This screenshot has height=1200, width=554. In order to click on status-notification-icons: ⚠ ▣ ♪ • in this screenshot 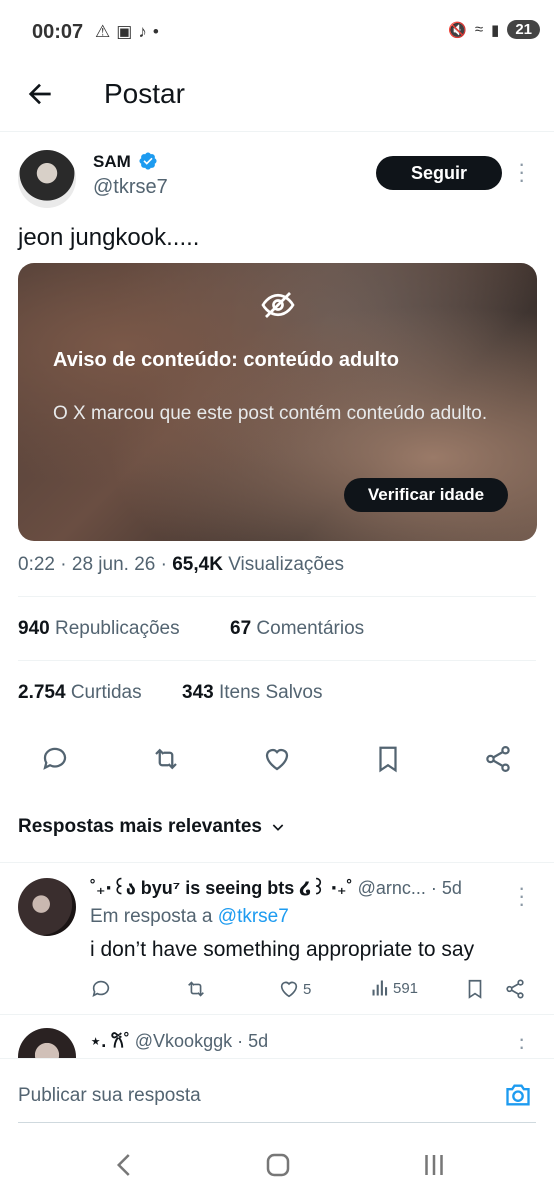, I will do `click(127, 32)`.